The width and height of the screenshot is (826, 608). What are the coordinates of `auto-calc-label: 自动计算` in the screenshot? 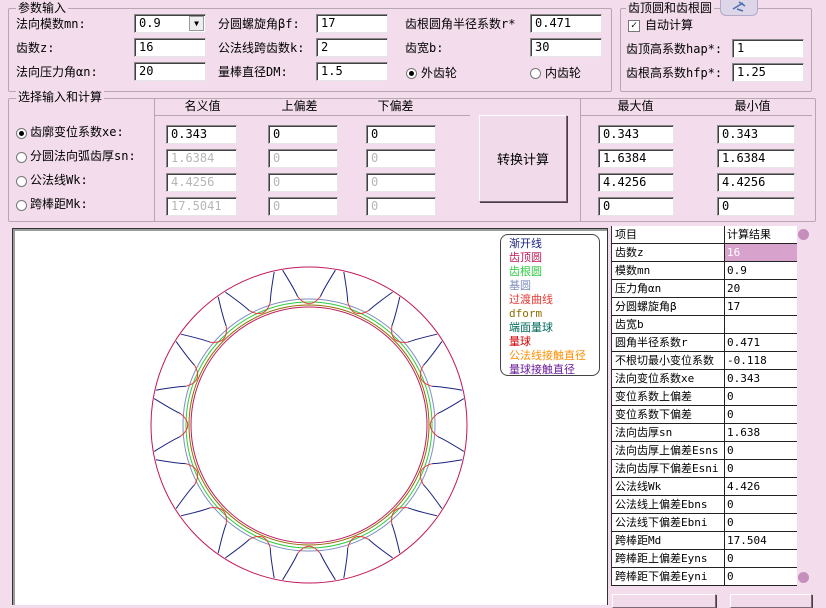 It's located at (669, 25).